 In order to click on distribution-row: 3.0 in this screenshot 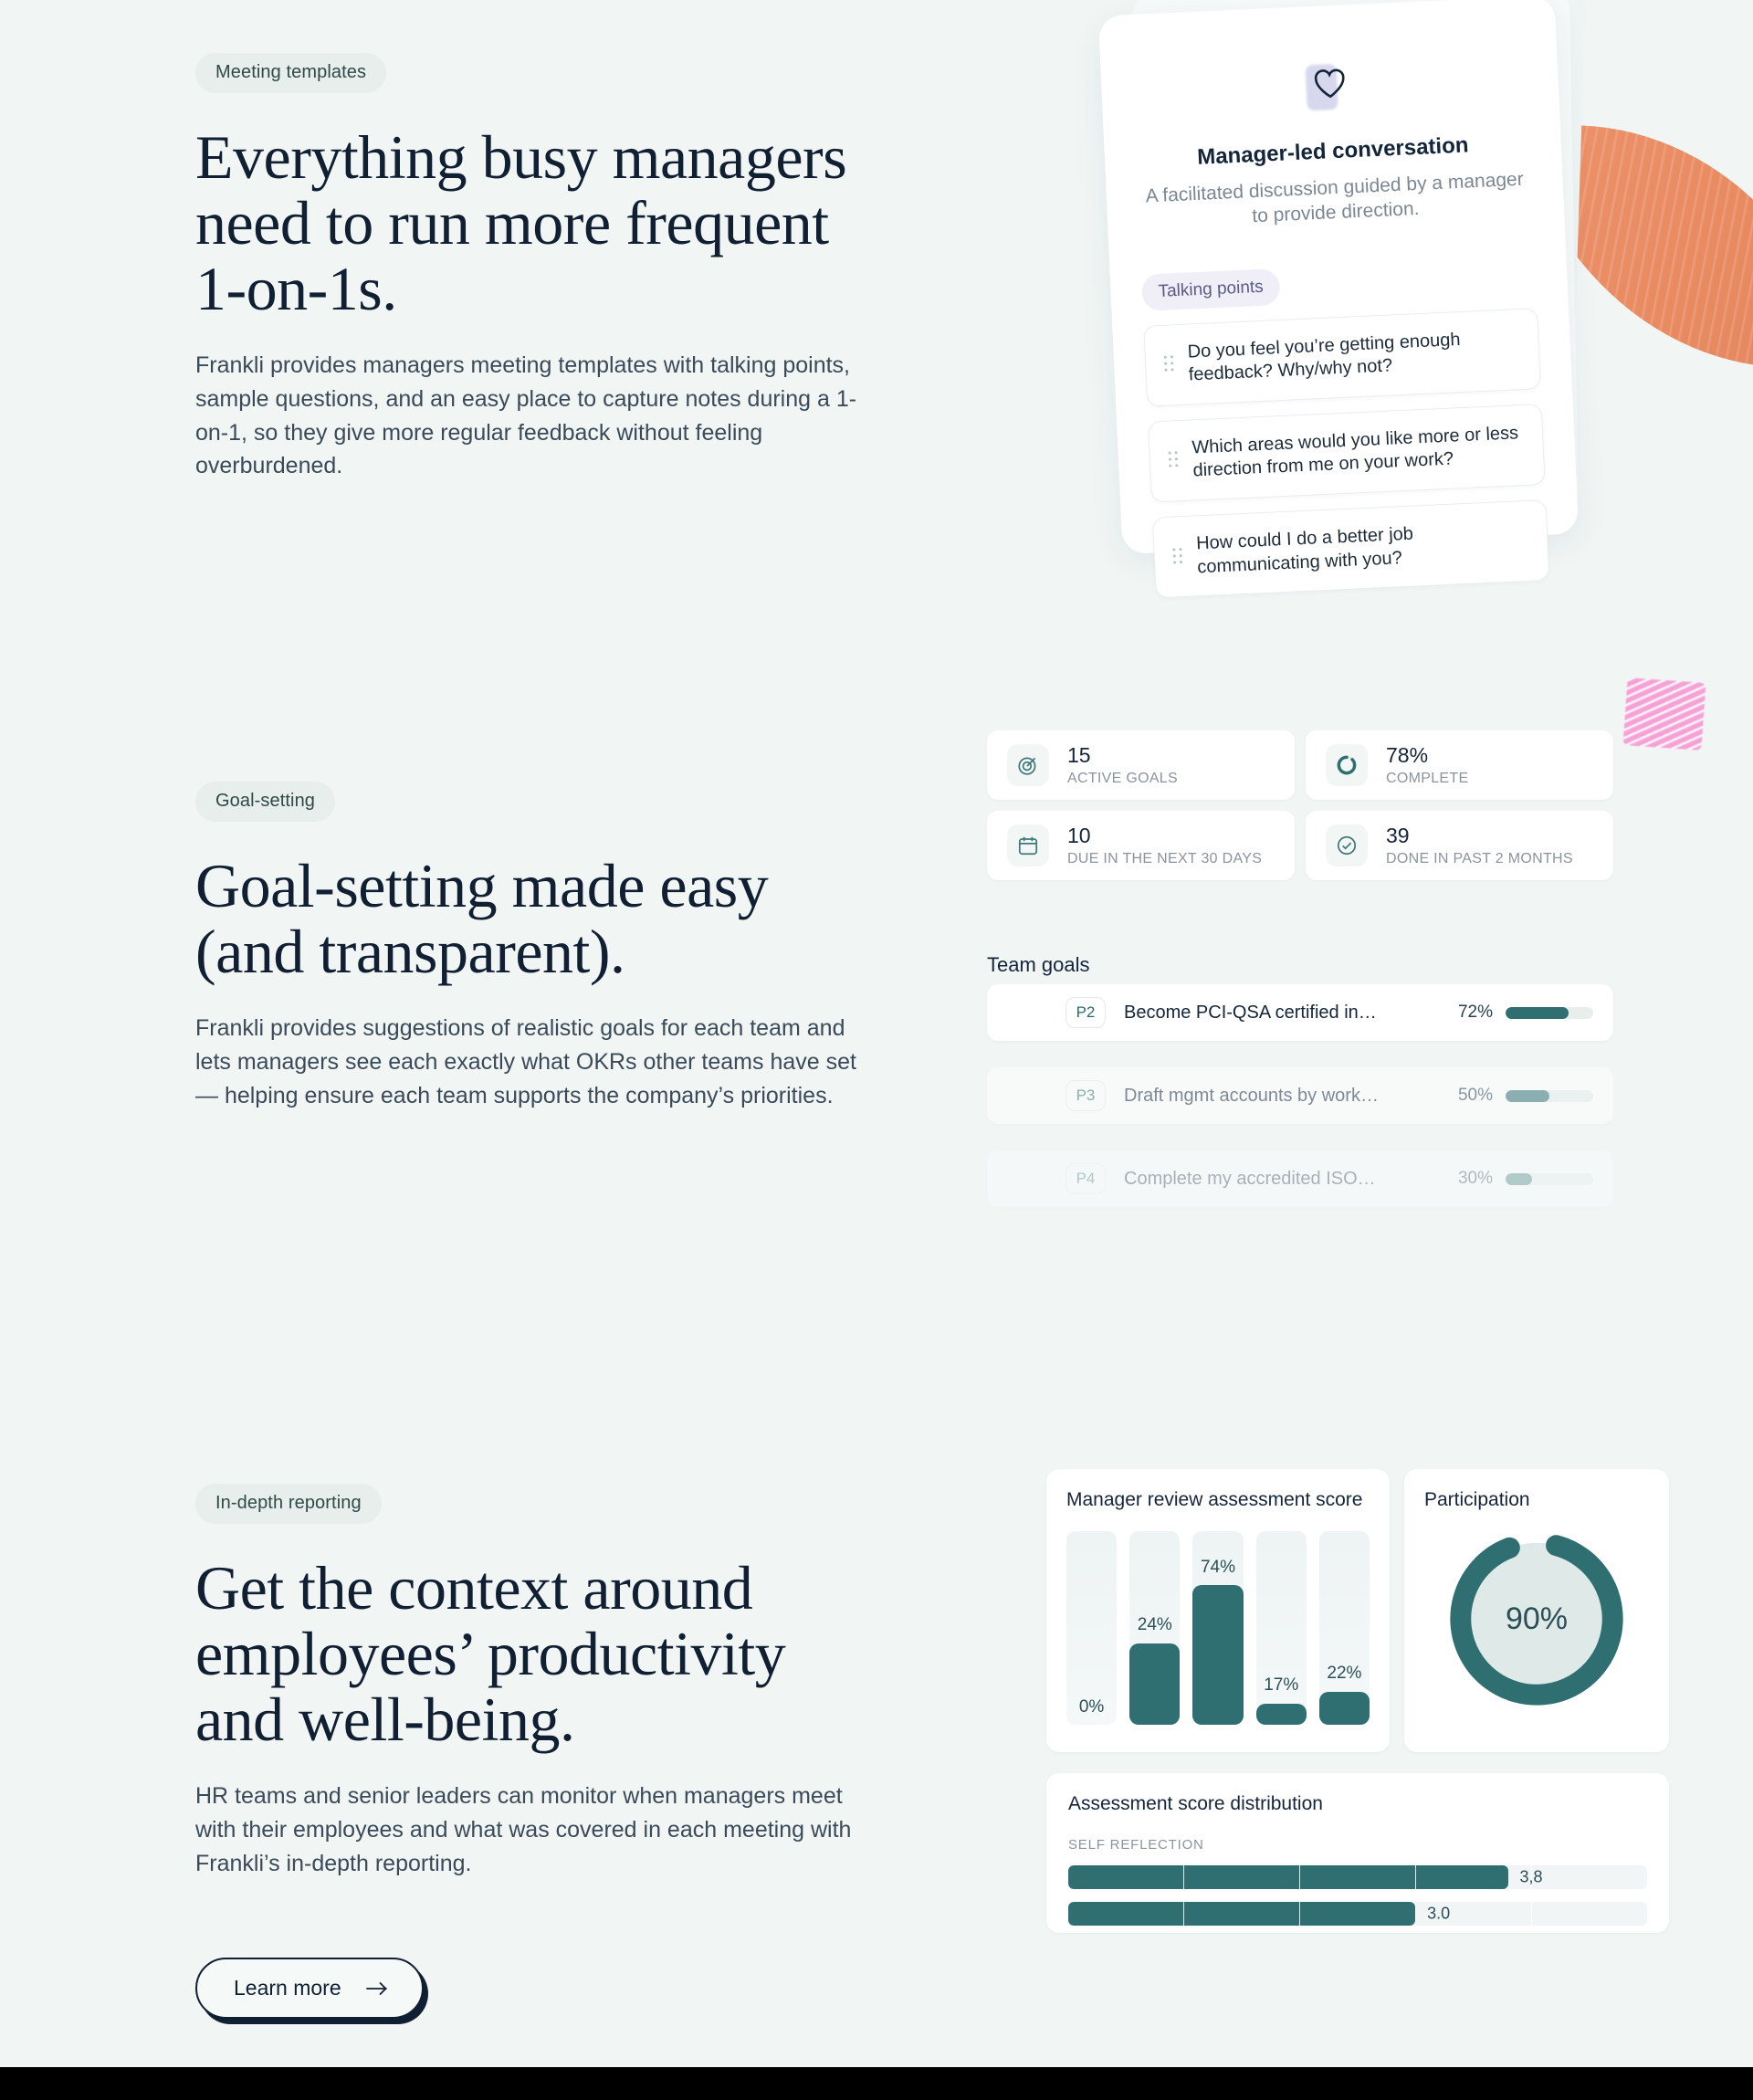, I will do `click(1357, 1914)`.